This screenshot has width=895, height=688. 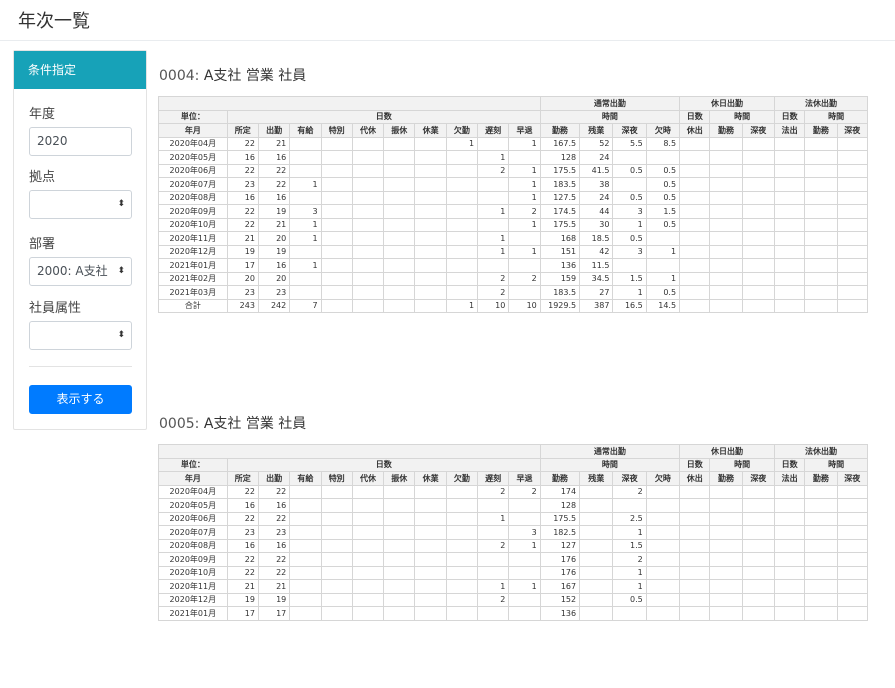 I want to click on year-value: 2020, so click(x=52, y=141).